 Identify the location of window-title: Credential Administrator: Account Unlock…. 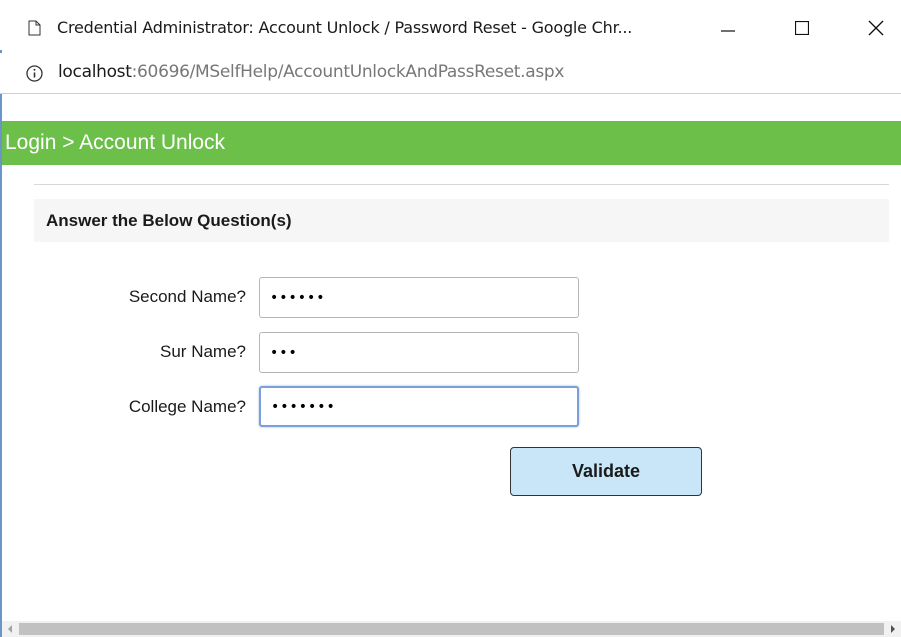
(345, 27).